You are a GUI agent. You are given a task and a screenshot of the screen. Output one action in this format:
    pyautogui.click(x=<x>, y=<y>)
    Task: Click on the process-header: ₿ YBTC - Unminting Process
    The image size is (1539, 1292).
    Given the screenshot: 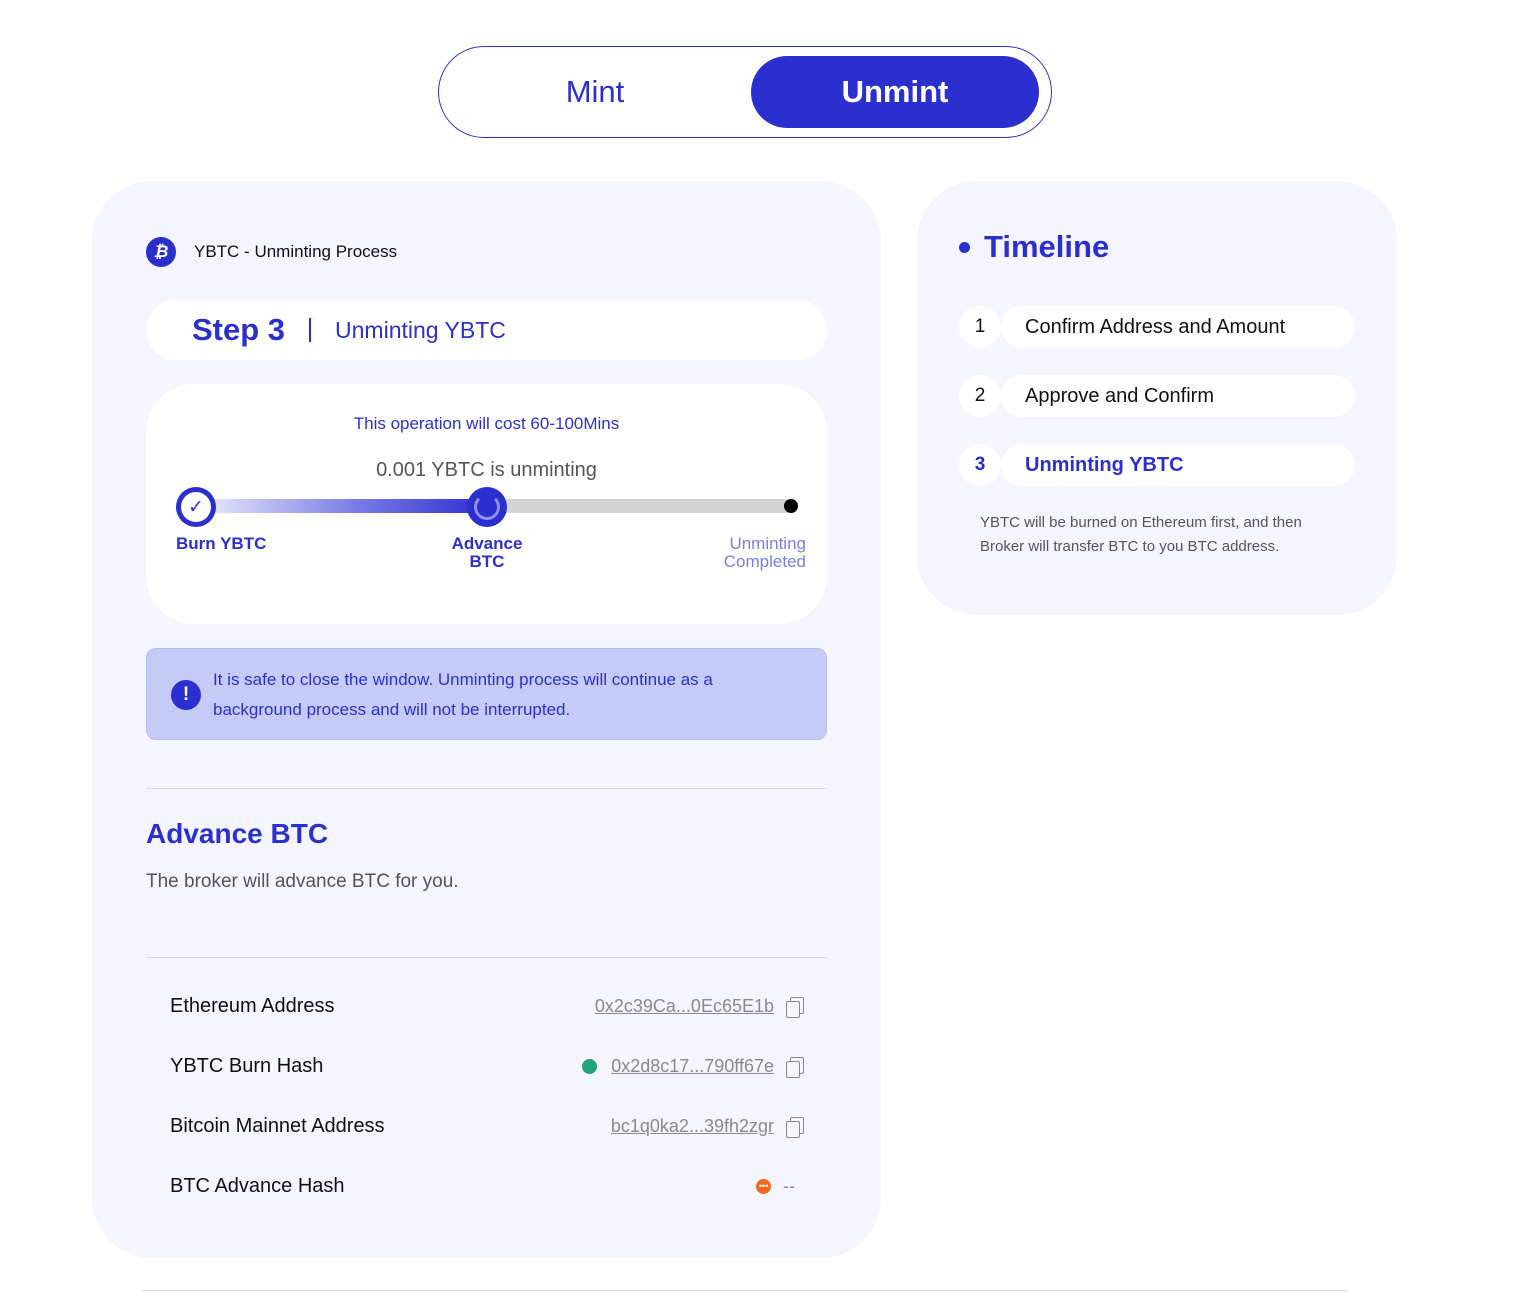 What is the action you would take?
    pyautogui.click(x=271, y=252)
    